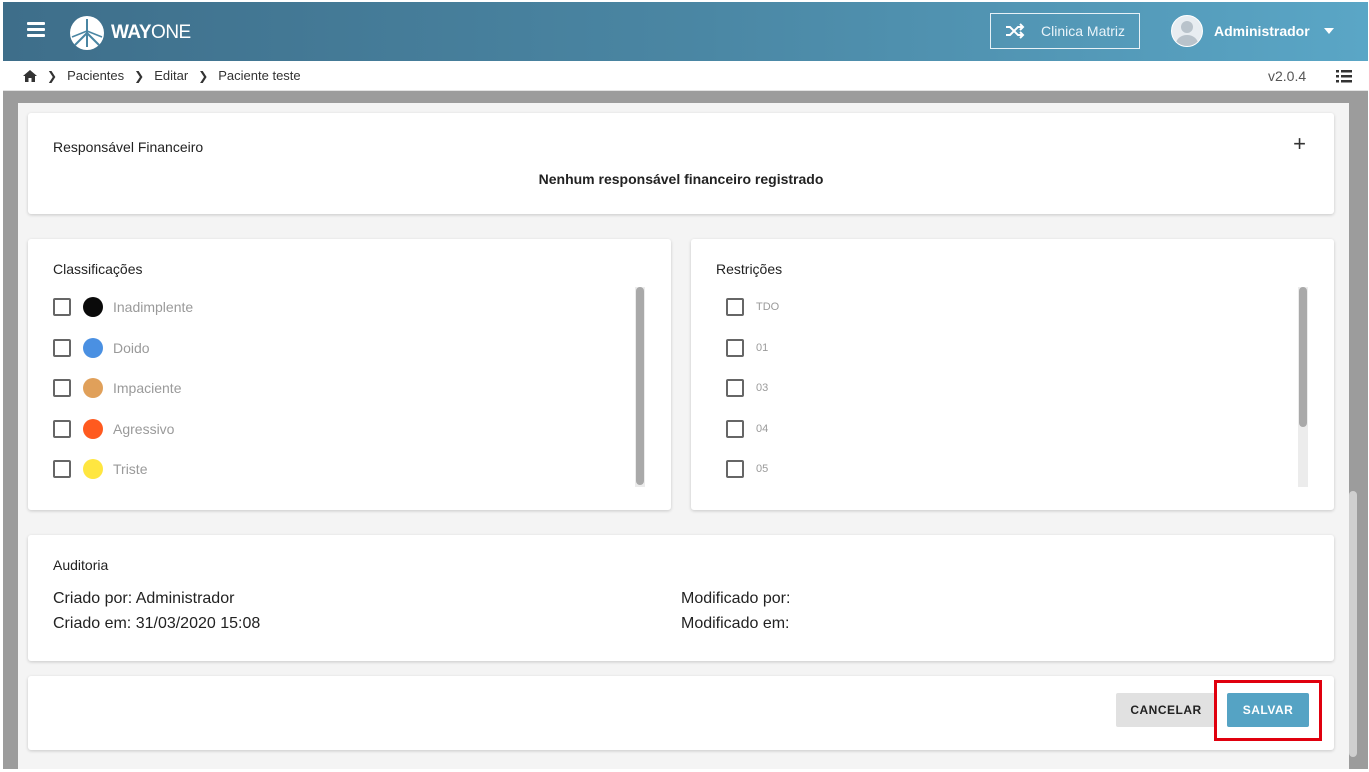  I want to click on breadcrumb-item-current: Paciente teste, so click(259, 75).